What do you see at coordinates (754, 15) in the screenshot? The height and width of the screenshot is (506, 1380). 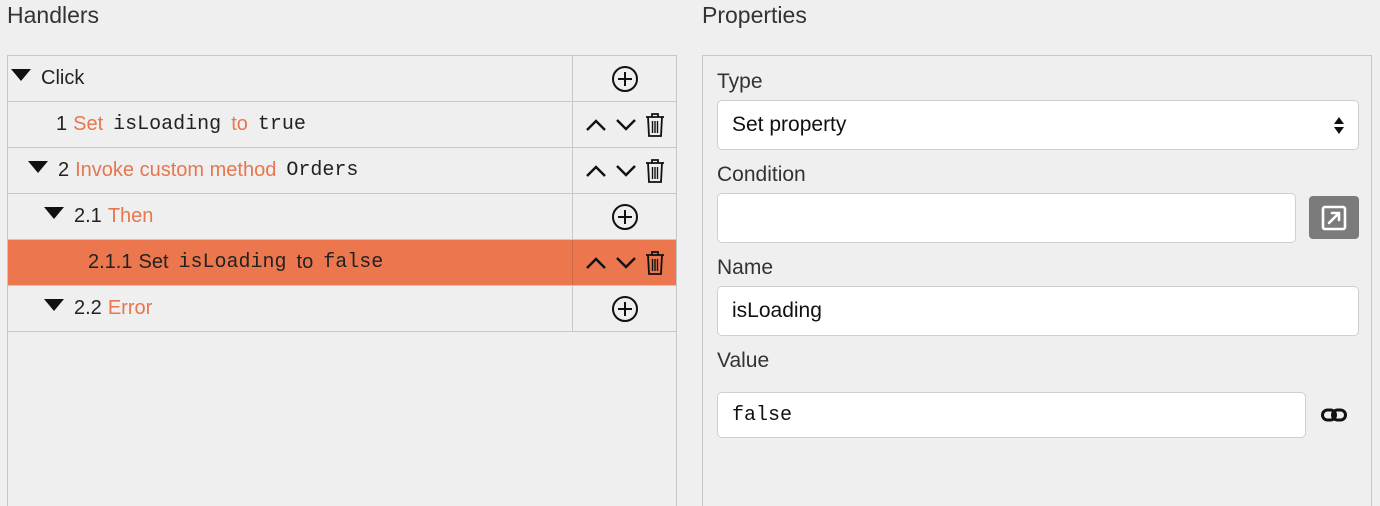 I see `properties-title: Properties` at bounding box center [754, 15].